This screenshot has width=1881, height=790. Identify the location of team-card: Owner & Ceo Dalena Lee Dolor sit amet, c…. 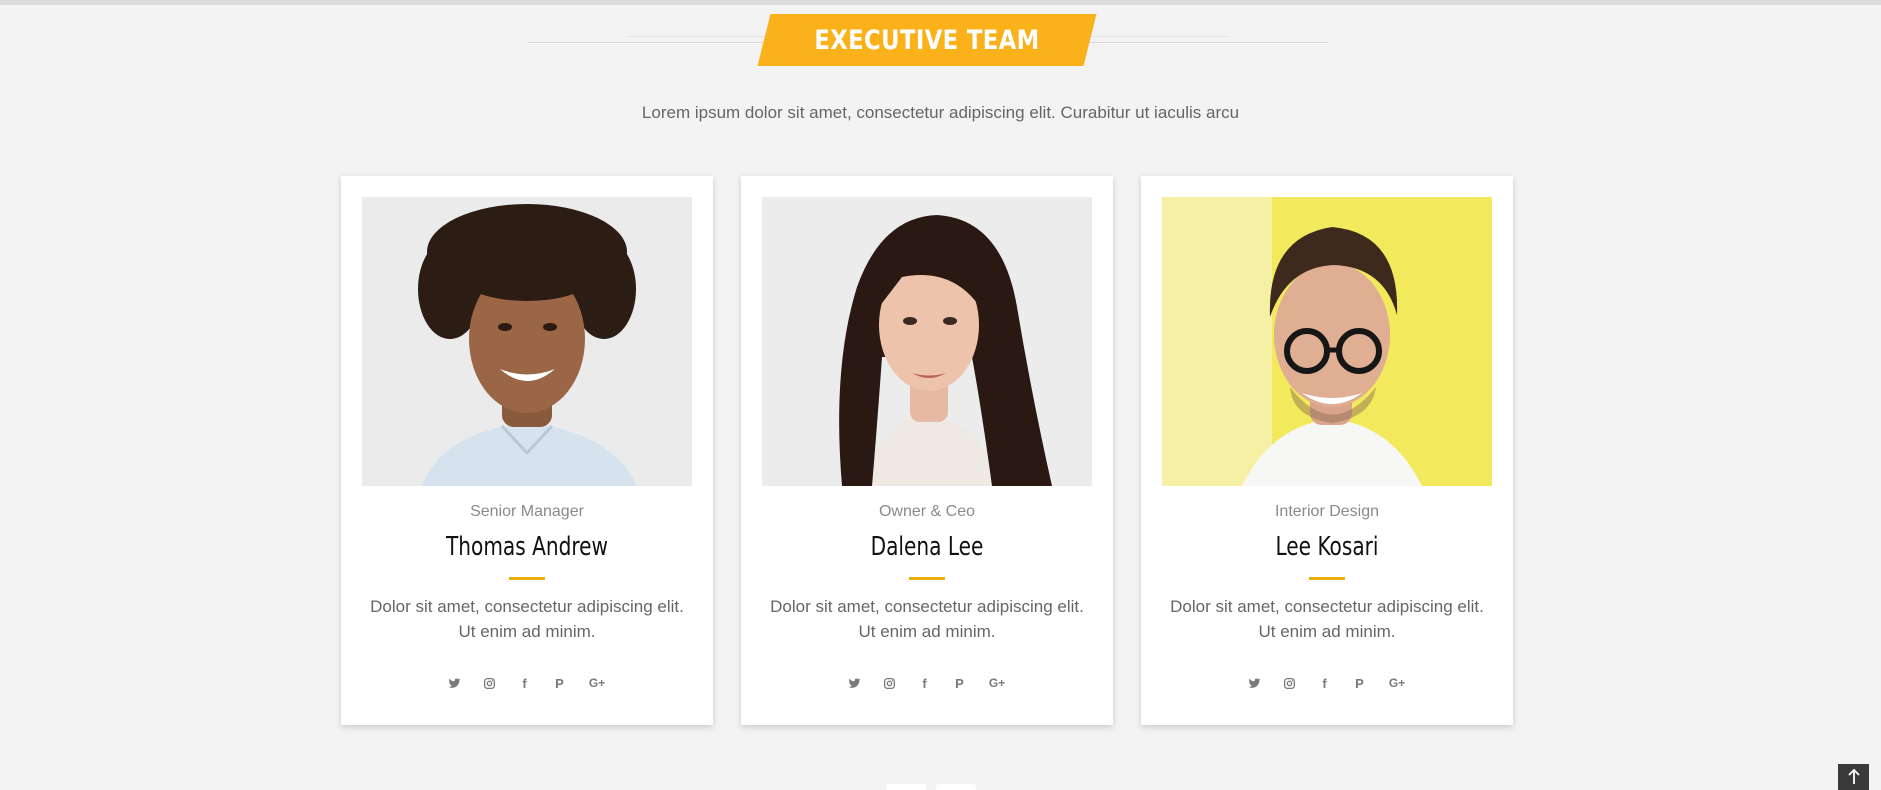
(927, 450).